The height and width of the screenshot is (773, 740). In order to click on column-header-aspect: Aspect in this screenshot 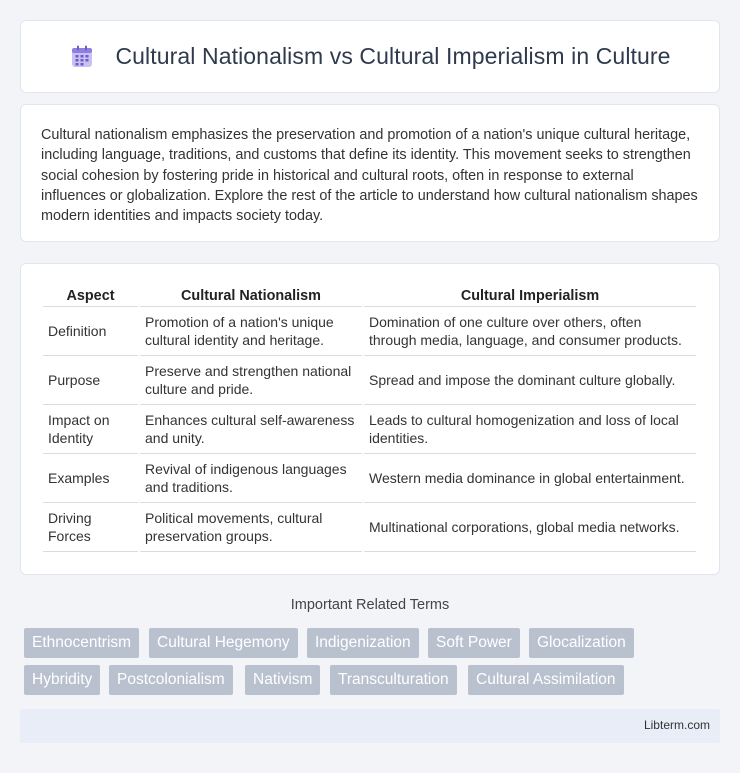, I will do `click(90, 295)`.